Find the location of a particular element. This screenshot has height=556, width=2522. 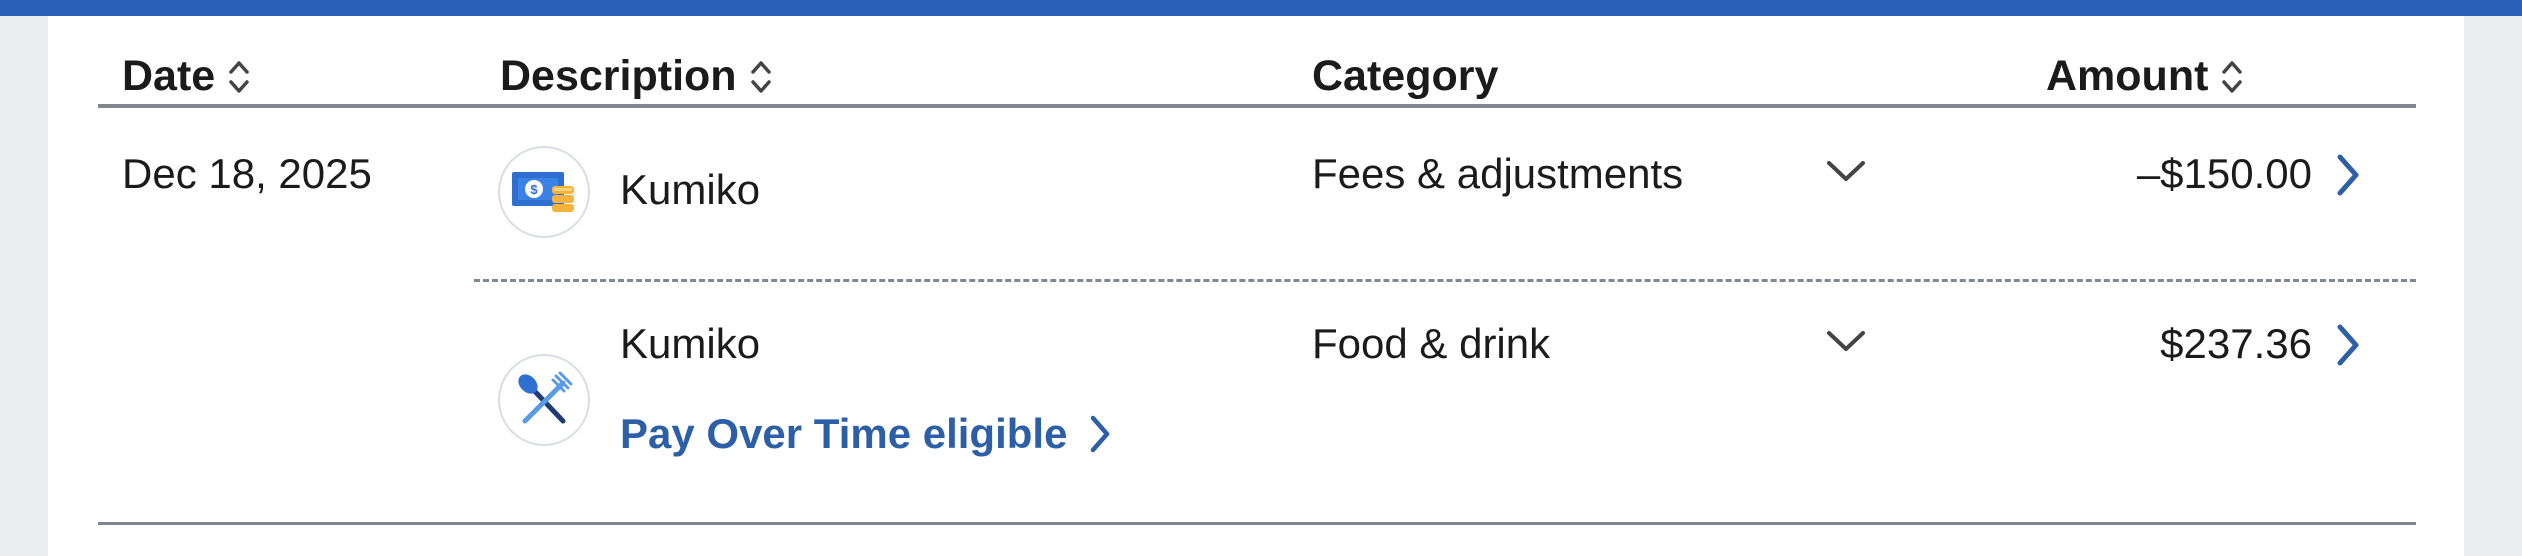

fork-spoon-icon is located at coordinates (544, 400).